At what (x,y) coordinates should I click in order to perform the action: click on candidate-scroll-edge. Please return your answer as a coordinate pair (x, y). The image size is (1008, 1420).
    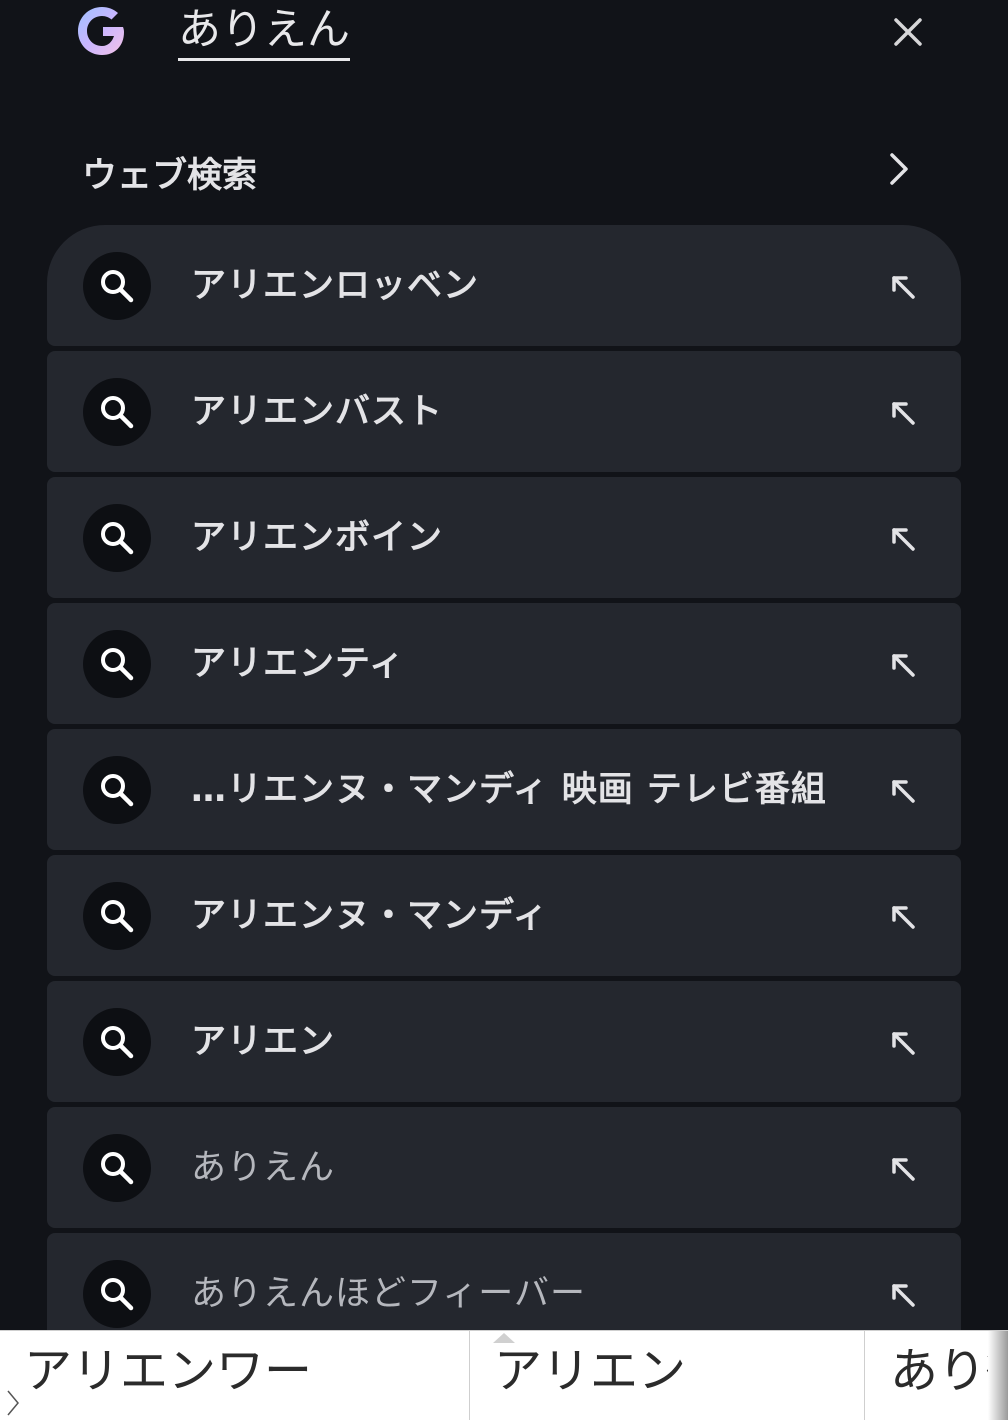
    Looking at the image, I should click on (998, 1375).